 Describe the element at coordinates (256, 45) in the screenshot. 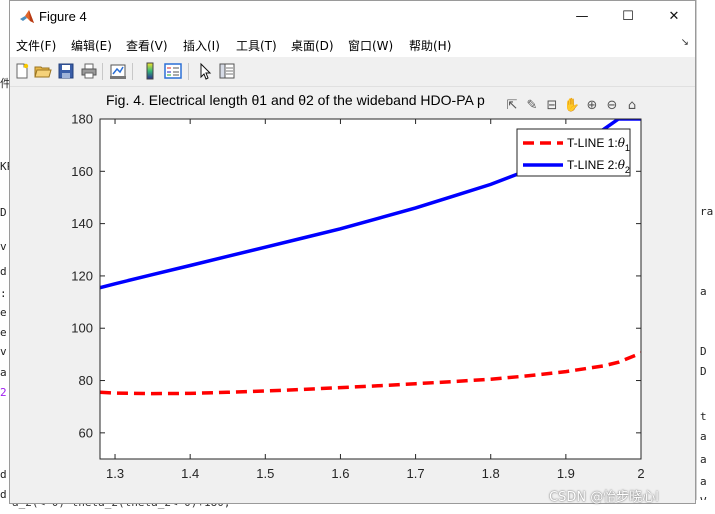

I see `menu-tools: 工具(T)` at that location.